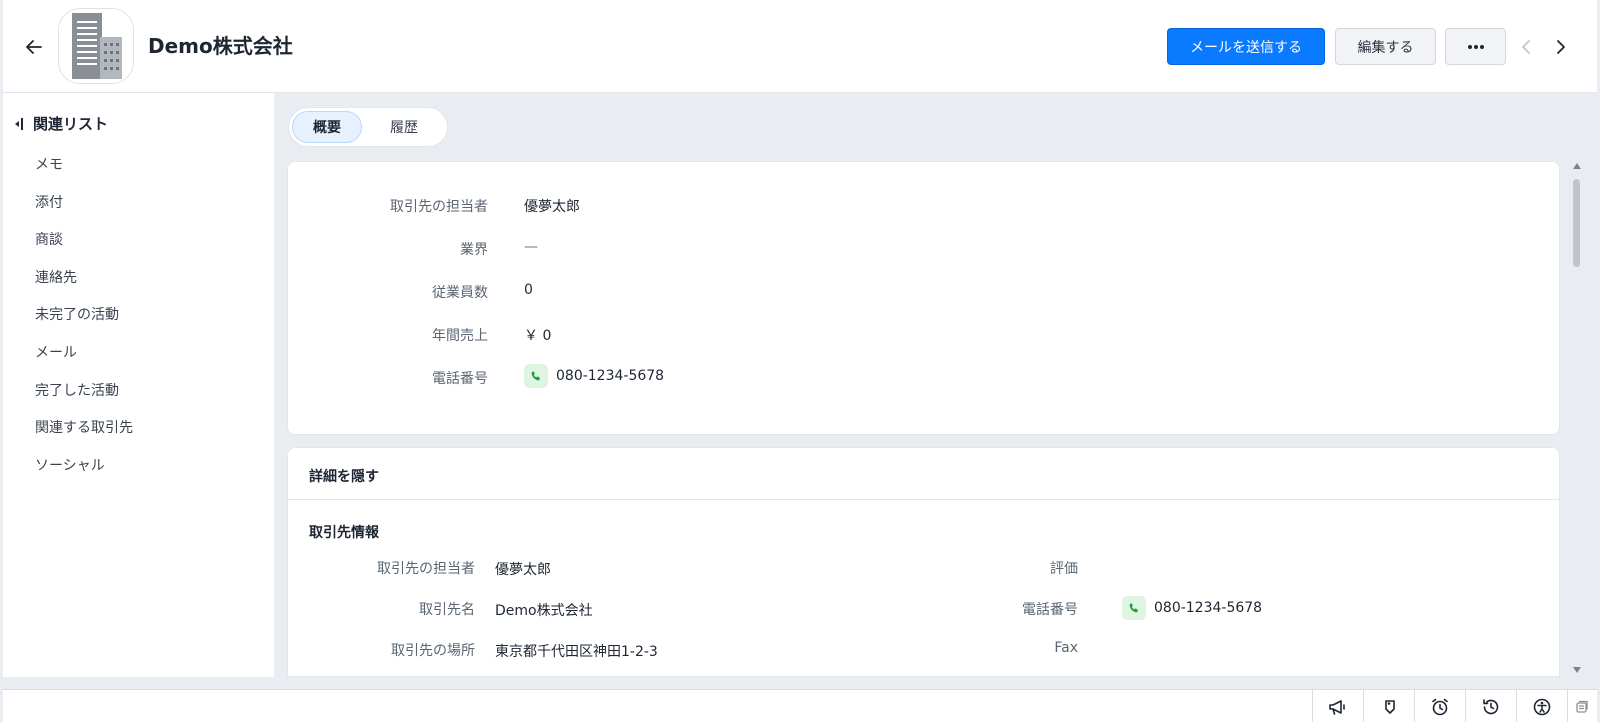 This screenshot has width=1600, height=722. I want to click on related-list-heading: 関連リスト, so click(71, 124).